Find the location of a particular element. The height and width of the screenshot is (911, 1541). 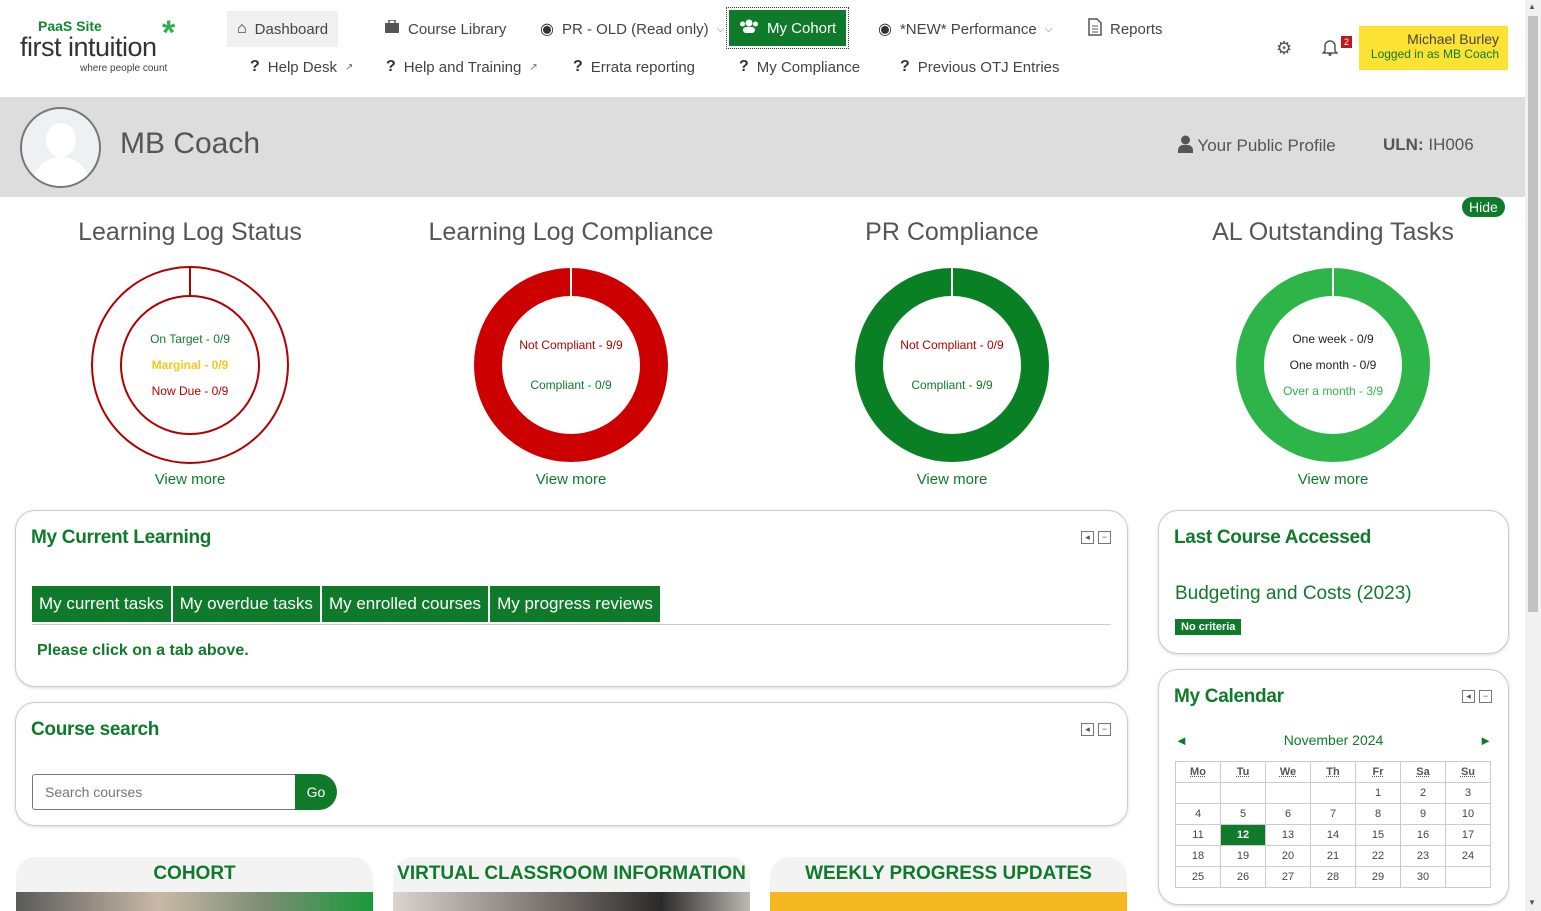

tab-overdue-tasks: My overdue tasks is located at coordinates (246, 604).